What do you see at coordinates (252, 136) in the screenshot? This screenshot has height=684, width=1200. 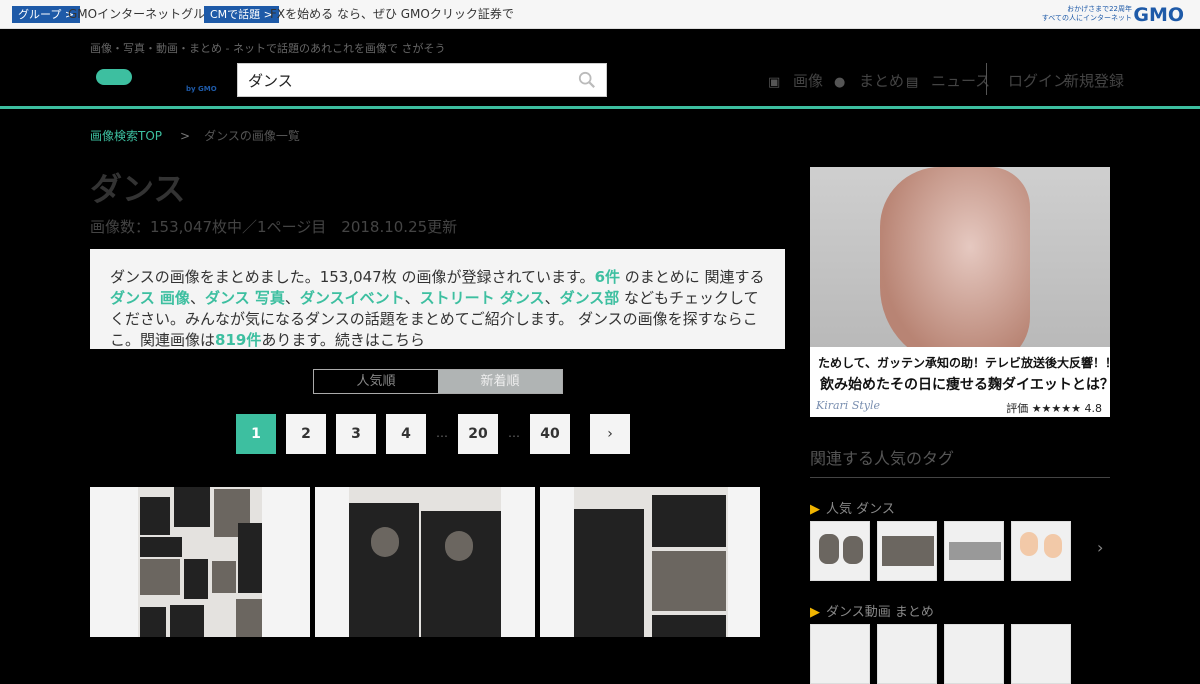 I see `breadcrumb-current: ダンスの画像一覧` at bounding box center [252, 136].